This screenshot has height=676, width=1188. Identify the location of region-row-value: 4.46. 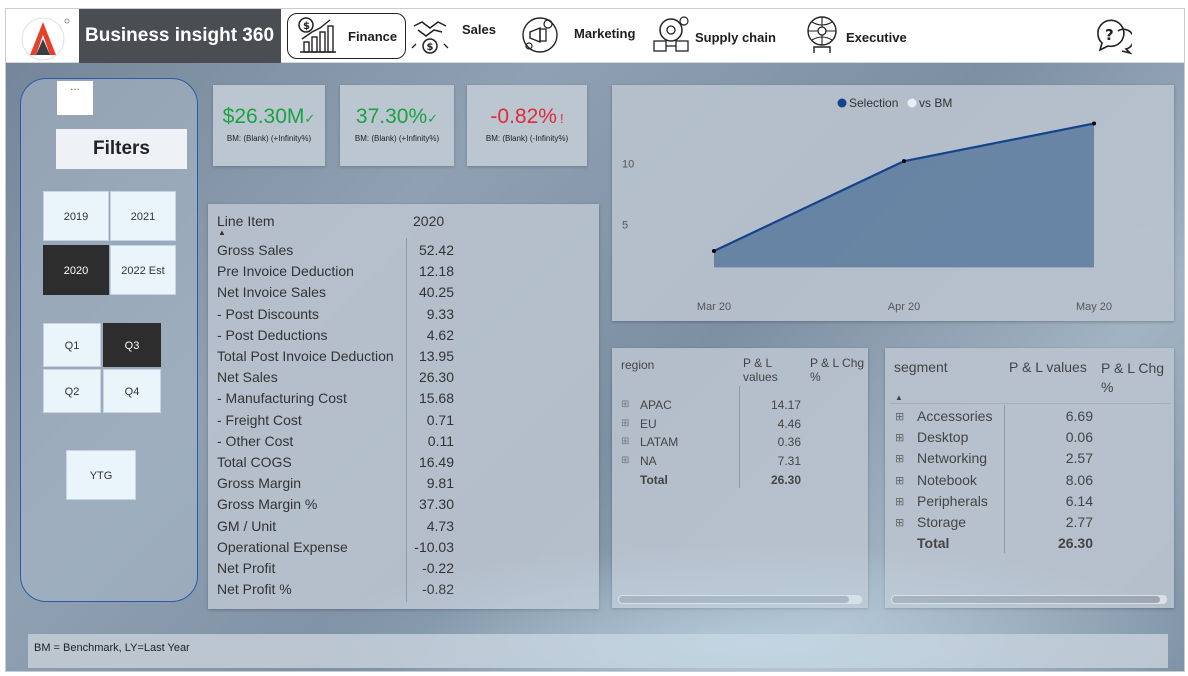
(789, 423).